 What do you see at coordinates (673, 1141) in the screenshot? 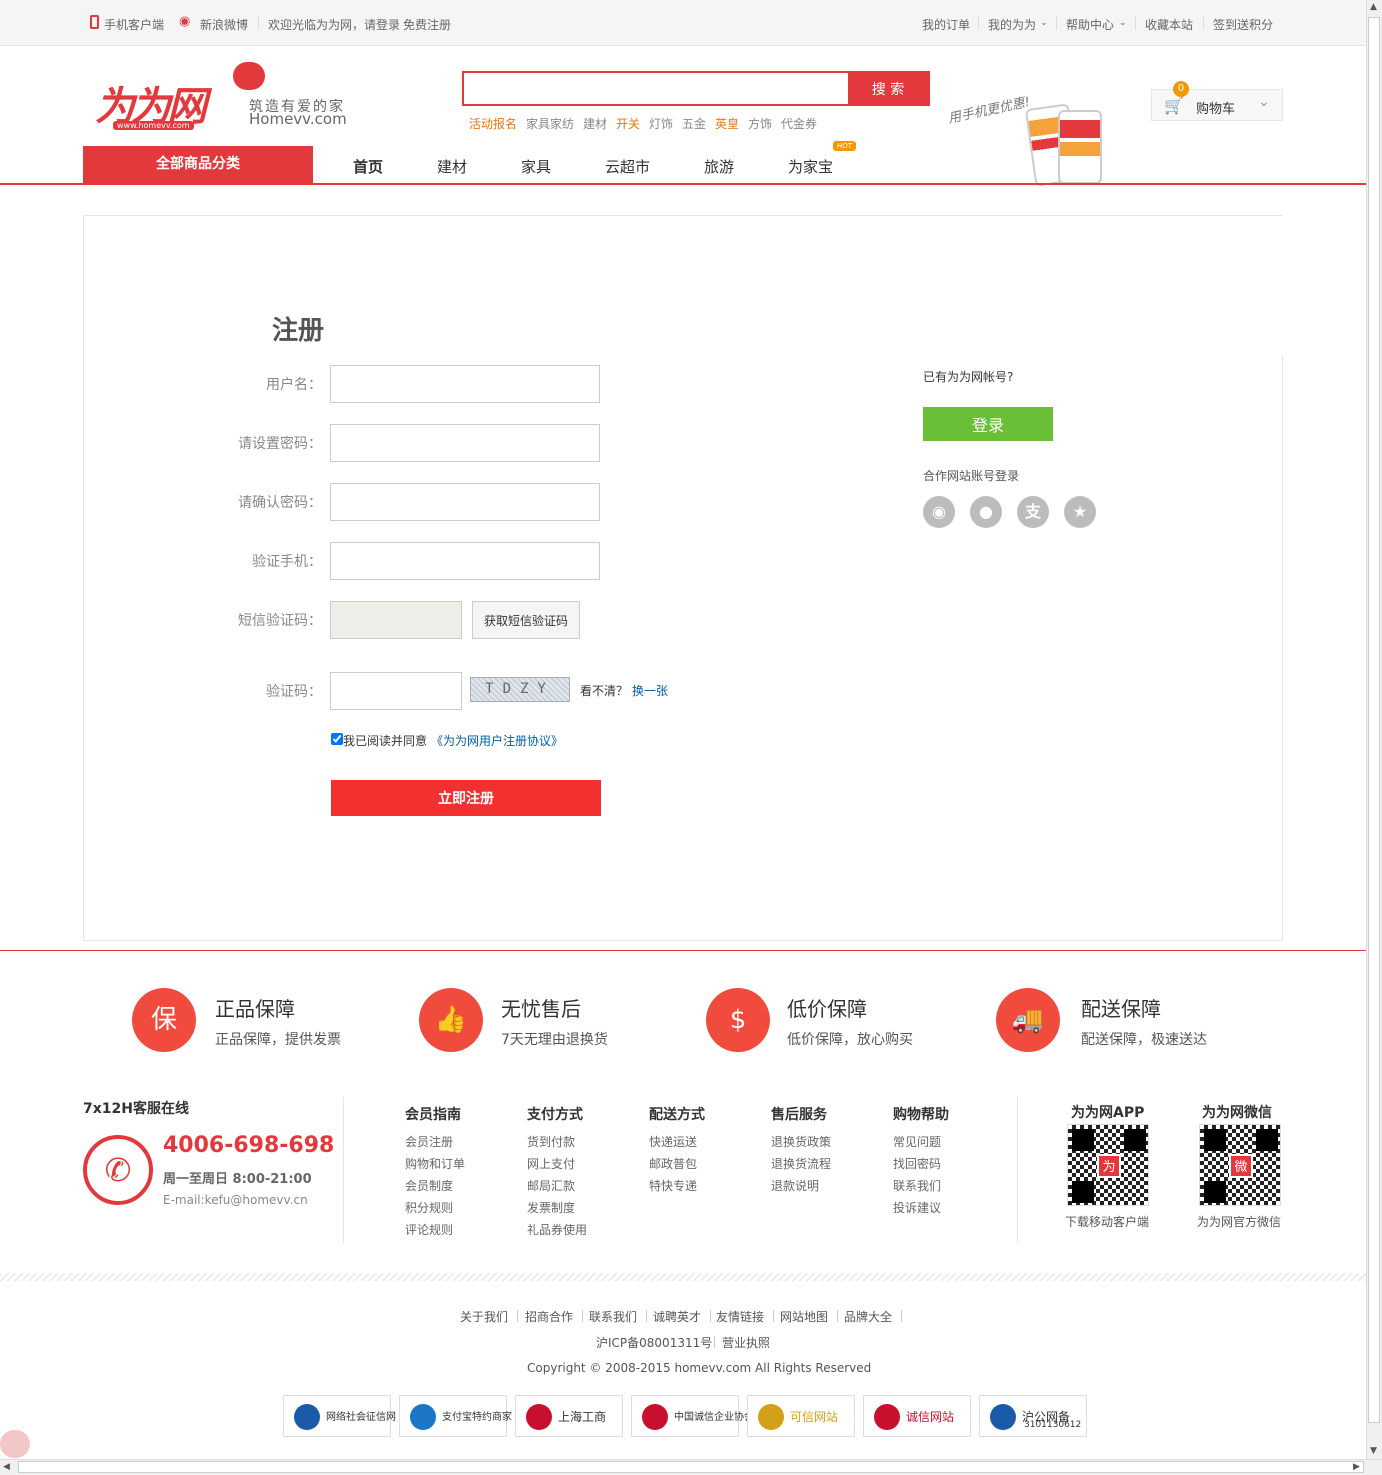
I see `footer-link: 快递运送` at bounding box center [673, 1141].